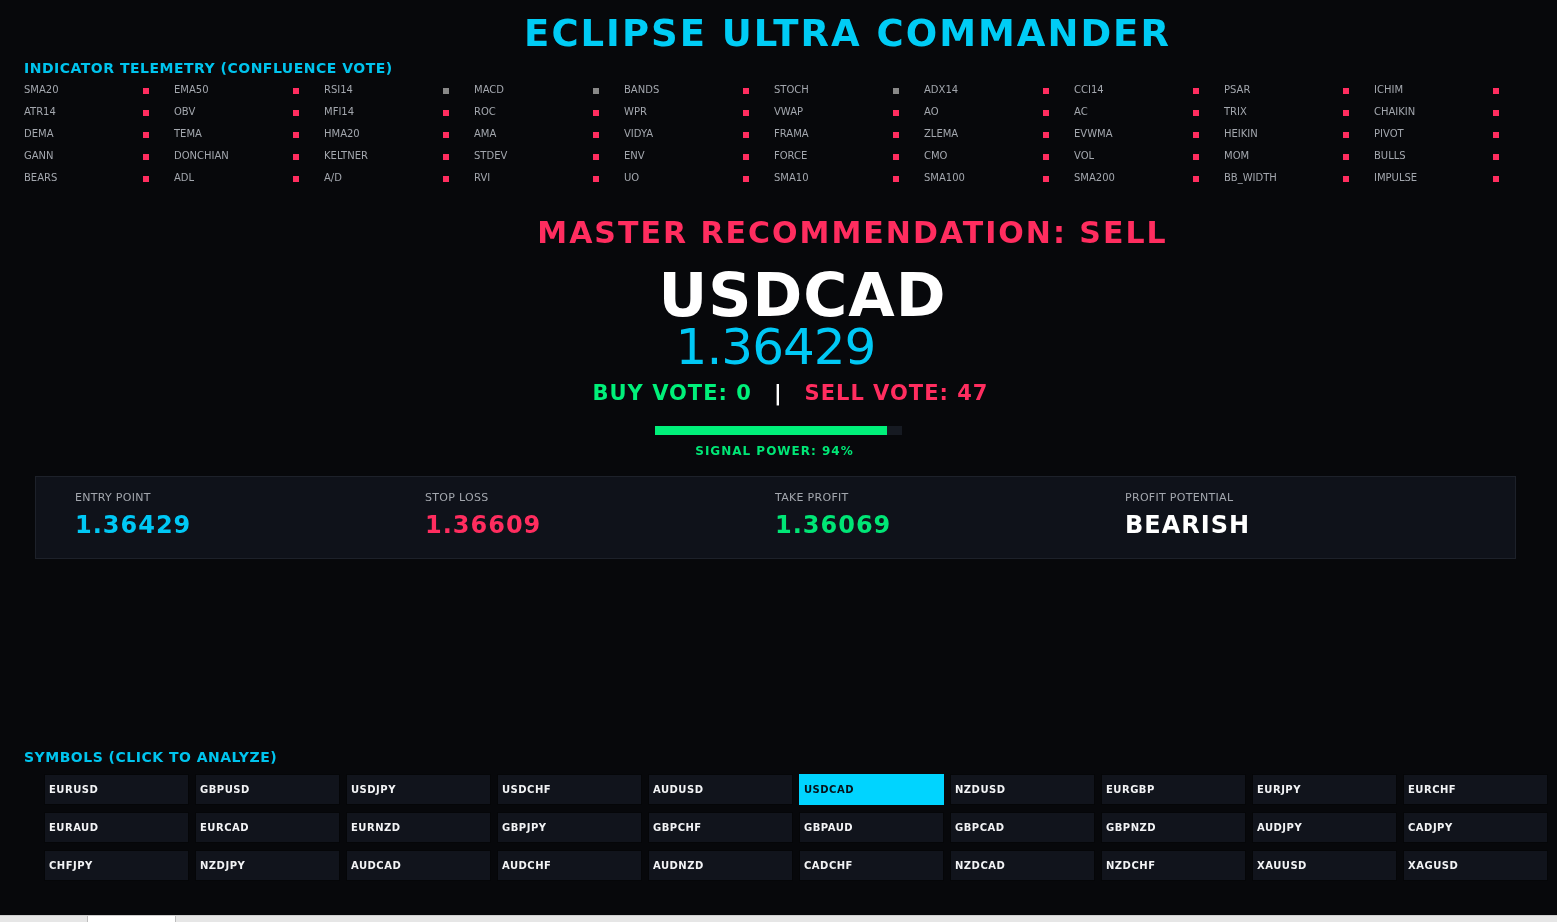  I want to click on symbol-button: NZDCAD, so click(1022, 865).